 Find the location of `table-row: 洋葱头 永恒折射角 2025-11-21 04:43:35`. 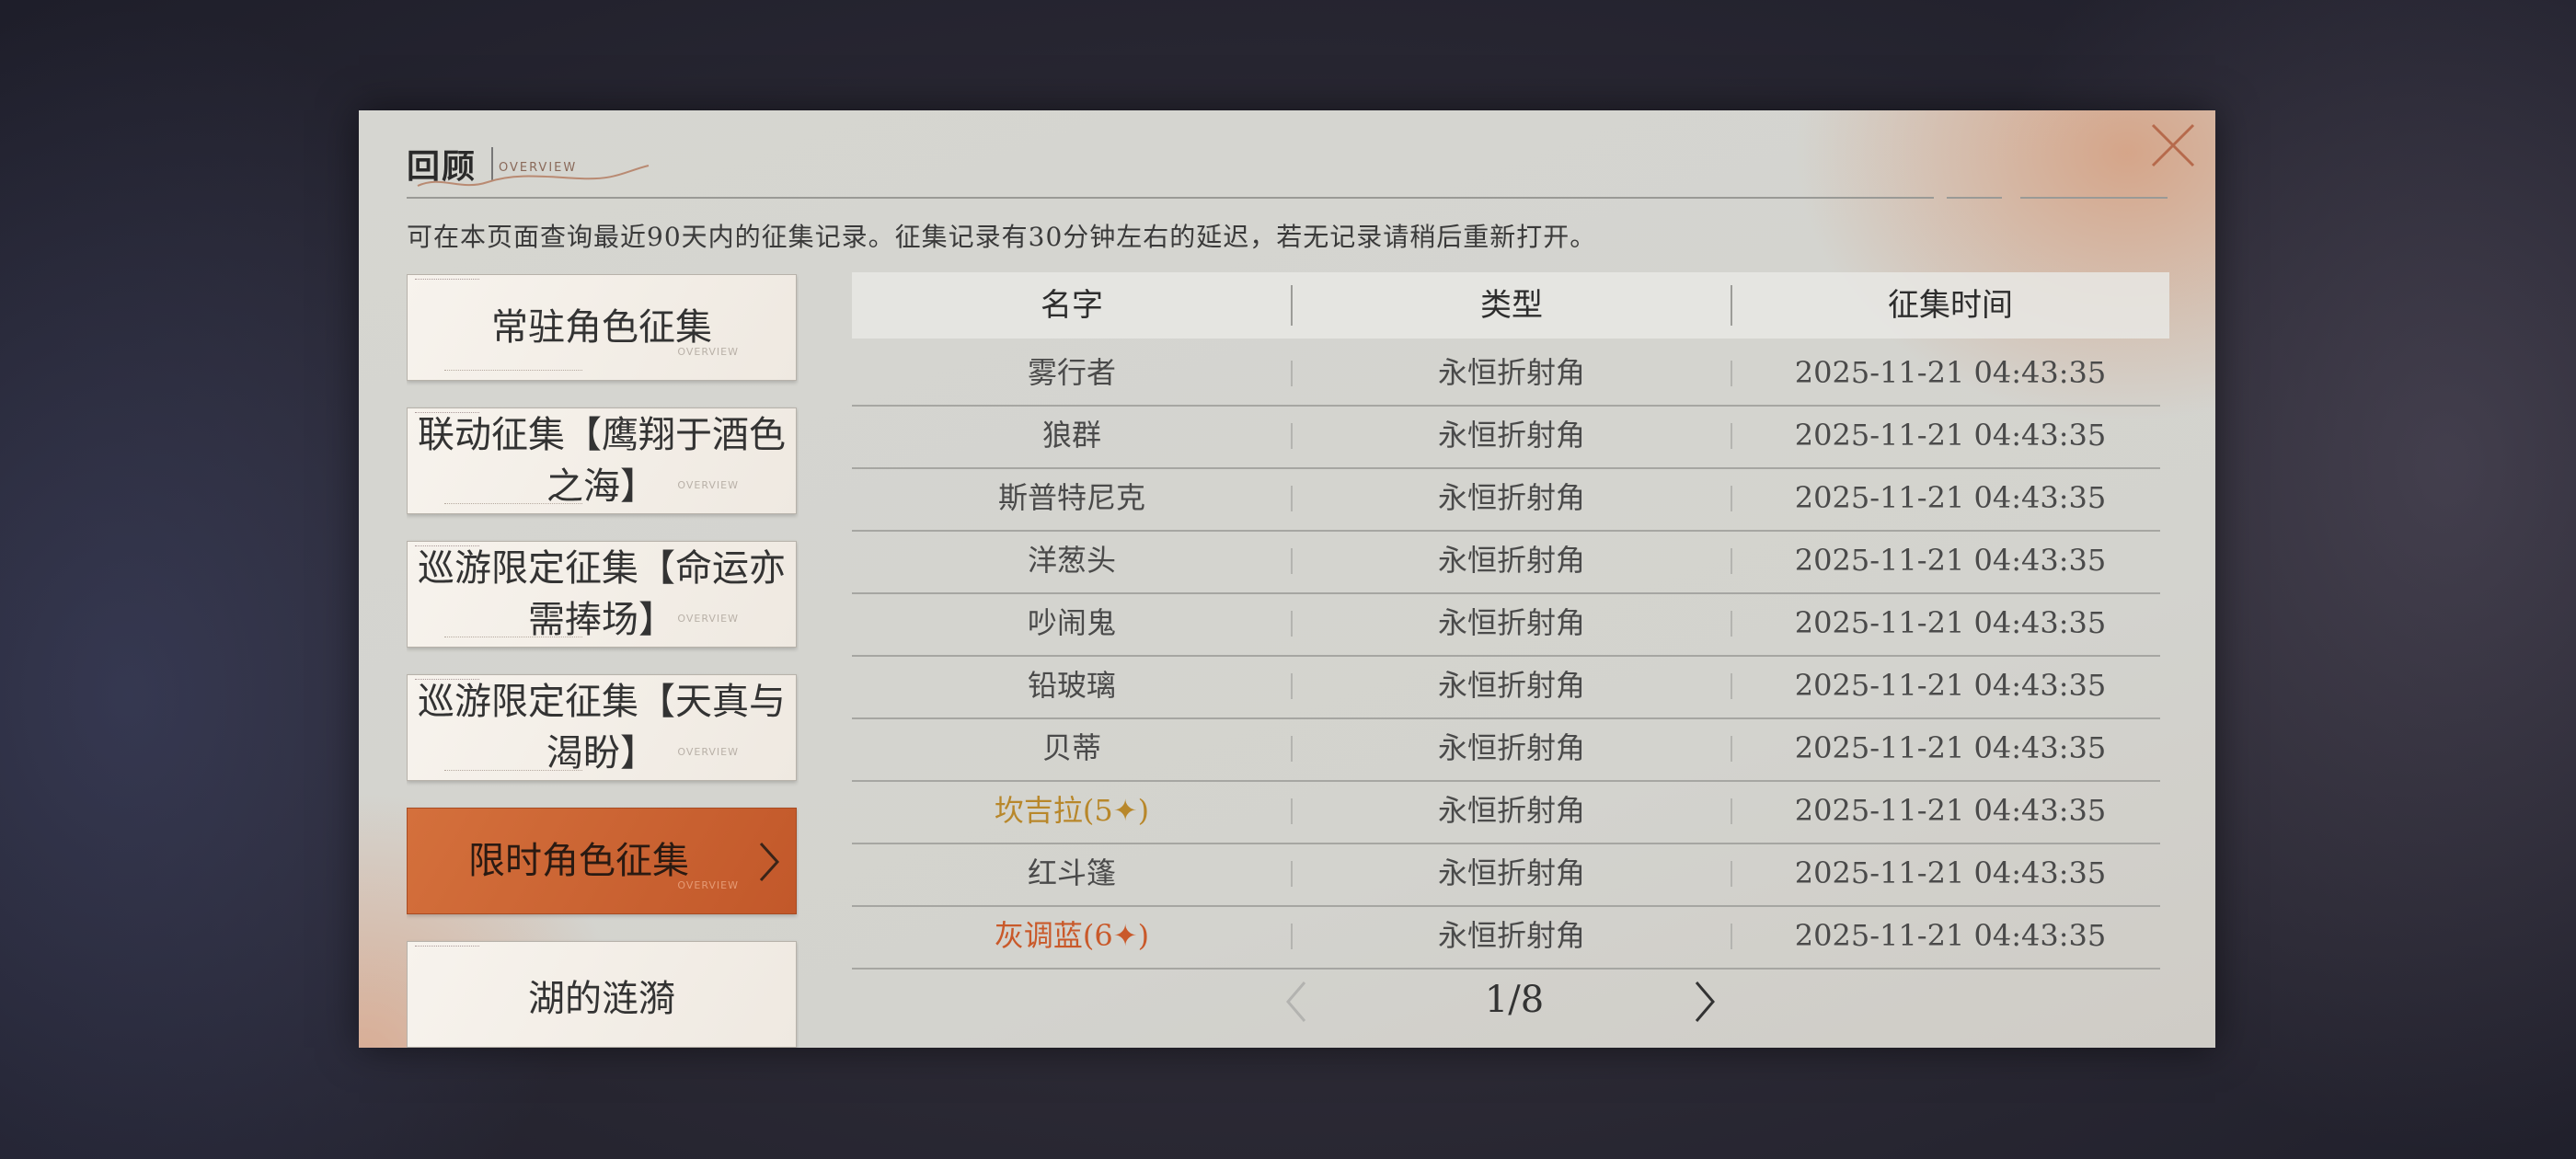

table-row: 洋葱头 永恒折射角 2025-11-21 04:43:35 is located at coordinates (1506, 562).